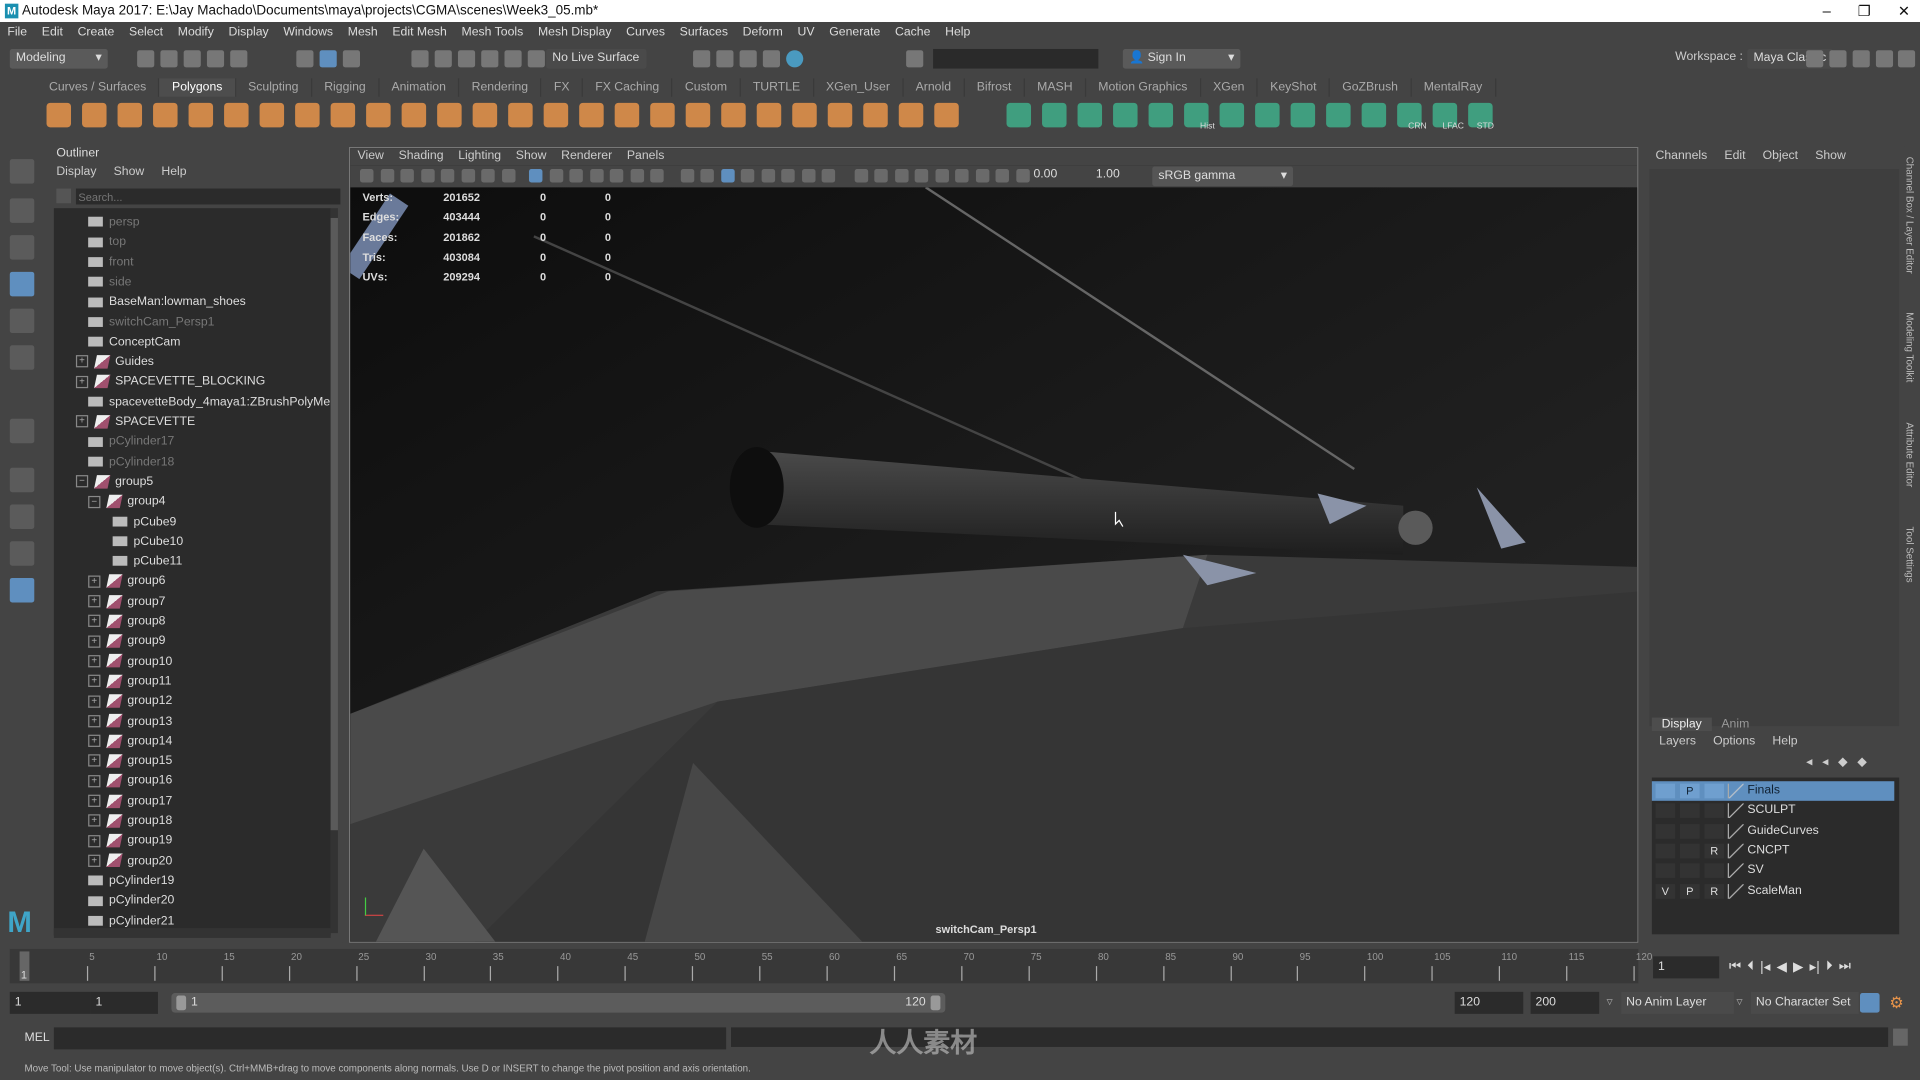 The image size is (1920, 1080). What do you see at coordinates (1665, 791) in the screenshot?
I see `layer-v-toggle` at bounding box center [1665, 791].